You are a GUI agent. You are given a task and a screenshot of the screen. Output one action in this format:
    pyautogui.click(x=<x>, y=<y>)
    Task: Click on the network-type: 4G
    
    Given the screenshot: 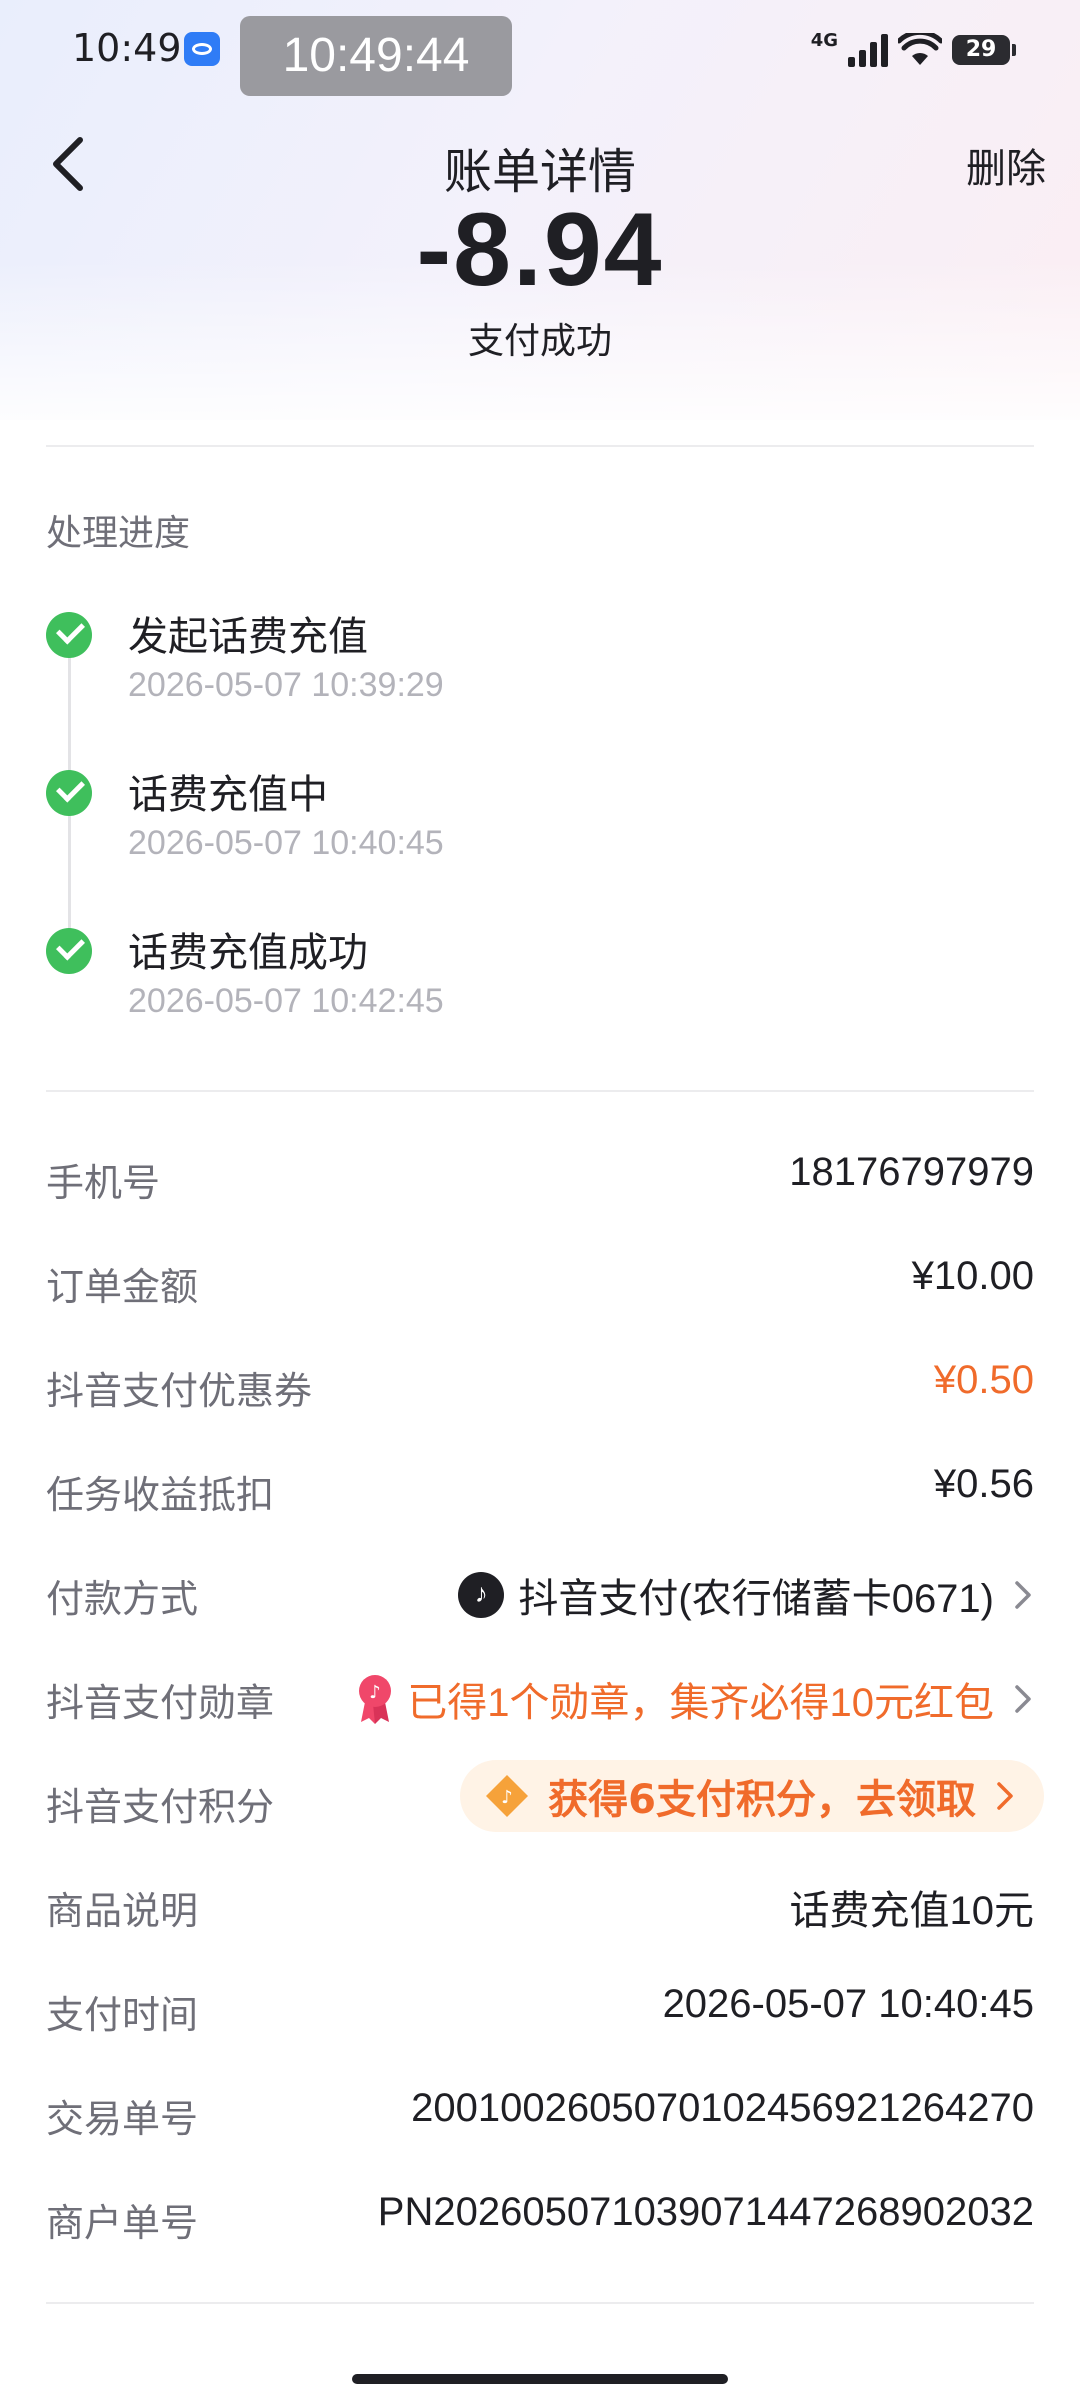 What is the action you would take?
    pyautogui.click(x=824, y=40)
    